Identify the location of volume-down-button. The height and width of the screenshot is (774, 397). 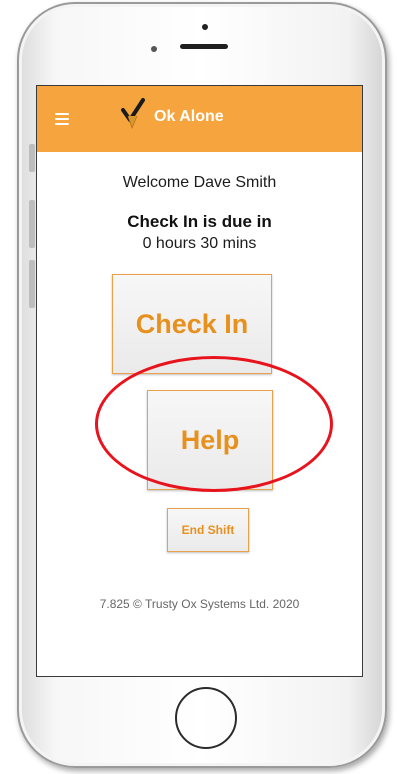
(32, 284).